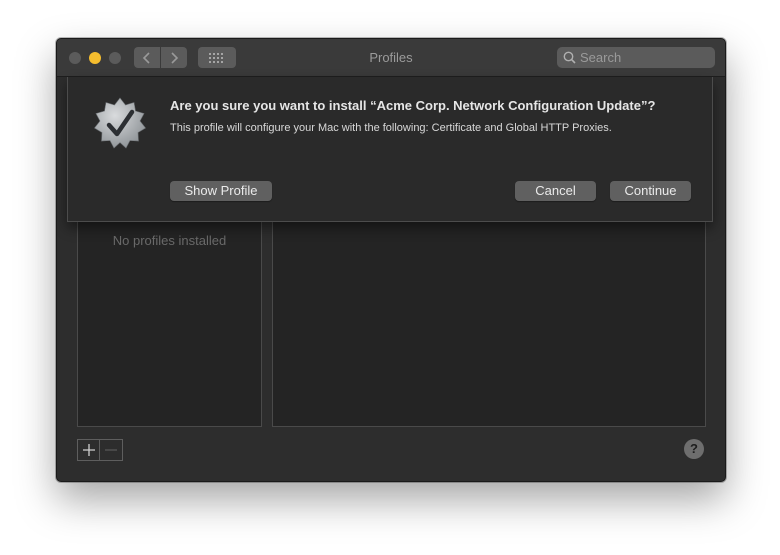 The height and width of the screenshot is (555, 780). Describe the element at coordinates (555, 191) in the screenshot. I see `cancel-button: Cancel` at that location.